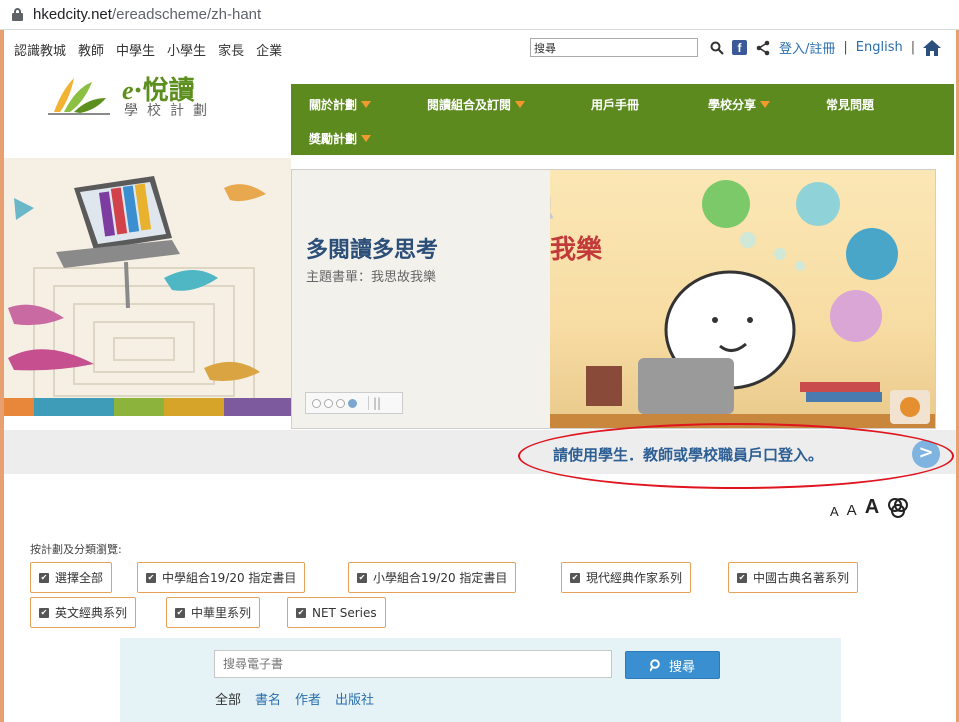 This screenshot has width=959, height=722. Describe the element at coordinates (852, 510) in the screenshot. I see `font-medium-button: A` at that location.